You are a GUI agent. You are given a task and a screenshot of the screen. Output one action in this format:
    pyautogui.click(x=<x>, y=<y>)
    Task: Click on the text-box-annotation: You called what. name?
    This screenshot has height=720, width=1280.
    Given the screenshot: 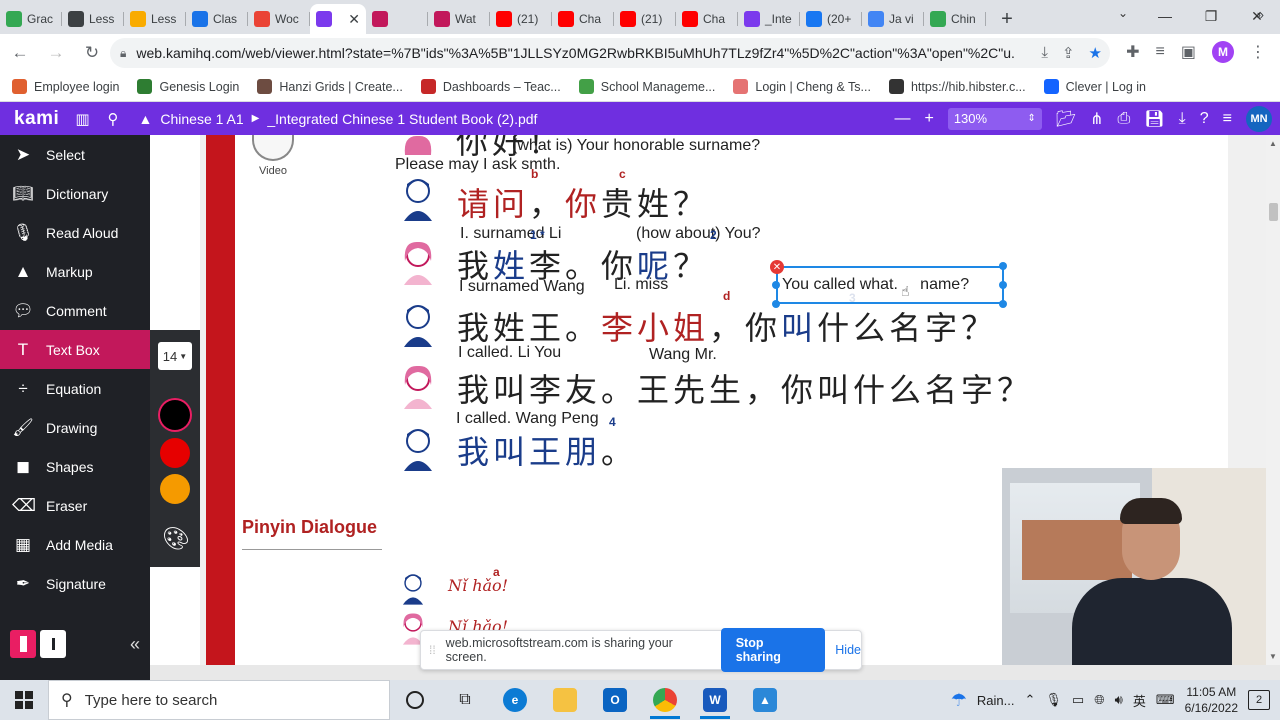 What is the action you would take?
    pyautogui.click(x=890, y=285)
    